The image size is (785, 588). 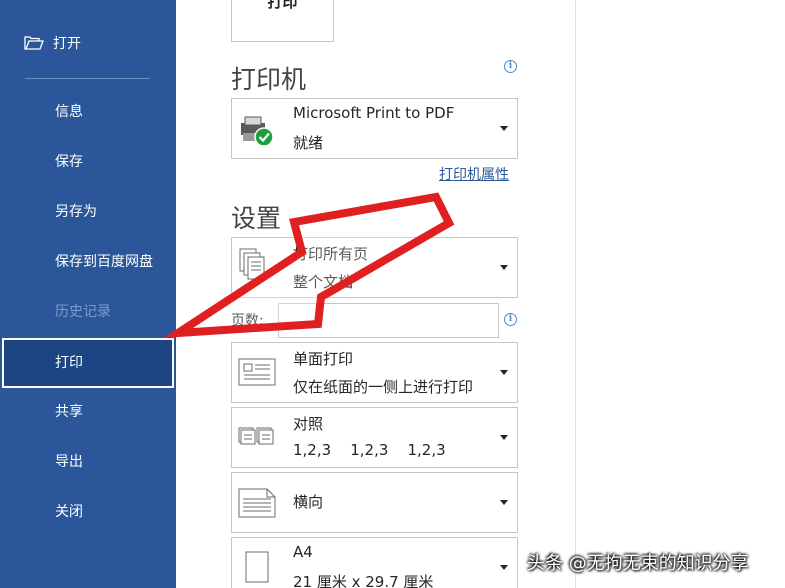 What do you see at coordinates (256, 436) in the screenshot?
I see `collate-icon` at bounding box center [256, 436].